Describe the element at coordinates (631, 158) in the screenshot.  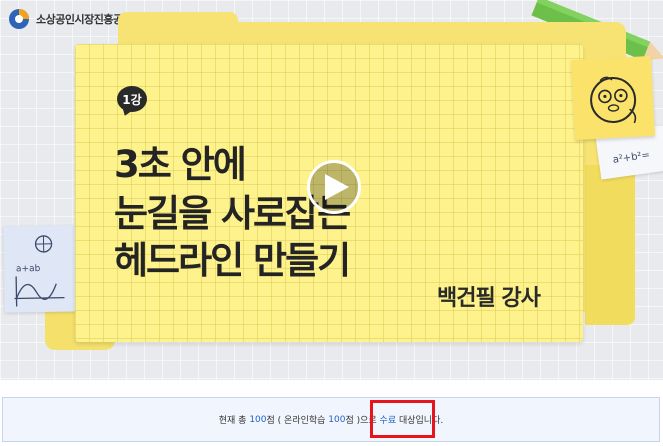
I see `sticky-math-right: a²+b²=` at that location.